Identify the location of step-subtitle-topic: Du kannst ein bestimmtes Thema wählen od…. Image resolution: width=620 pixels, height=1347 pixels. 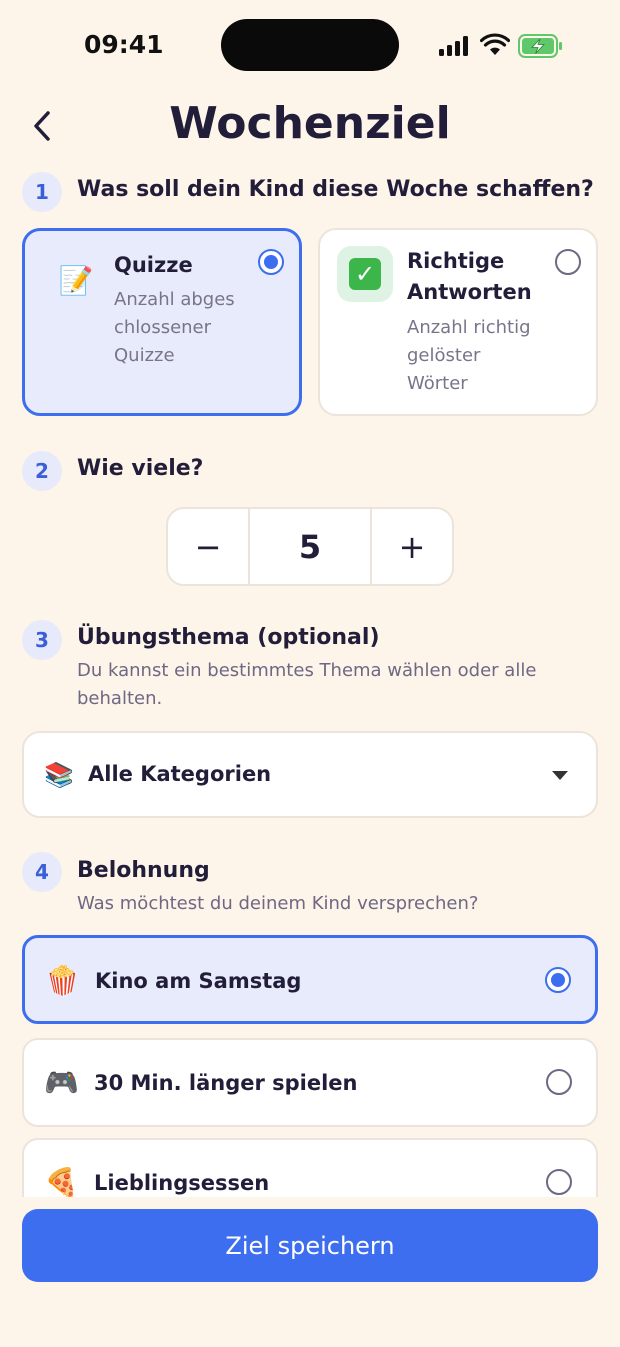
(307, 684).